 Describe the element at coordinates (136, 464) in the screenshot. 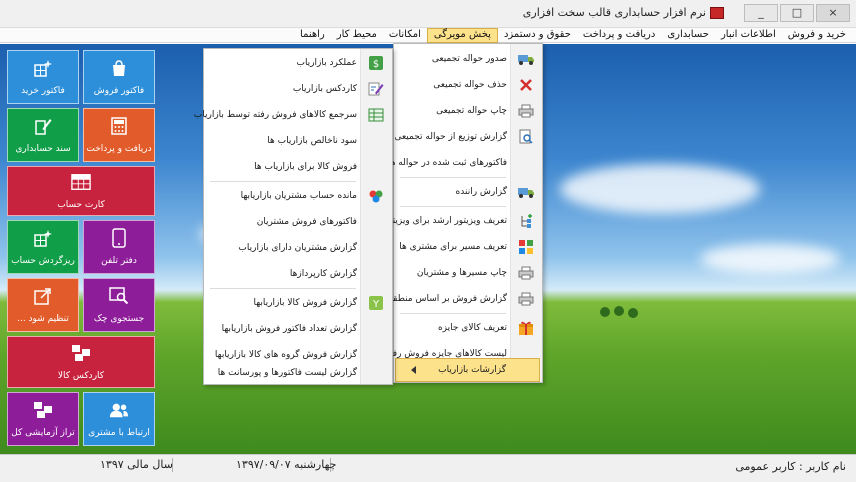

I see `status-fiscal-year: سال مالی ۱۳۹۷` at that location.